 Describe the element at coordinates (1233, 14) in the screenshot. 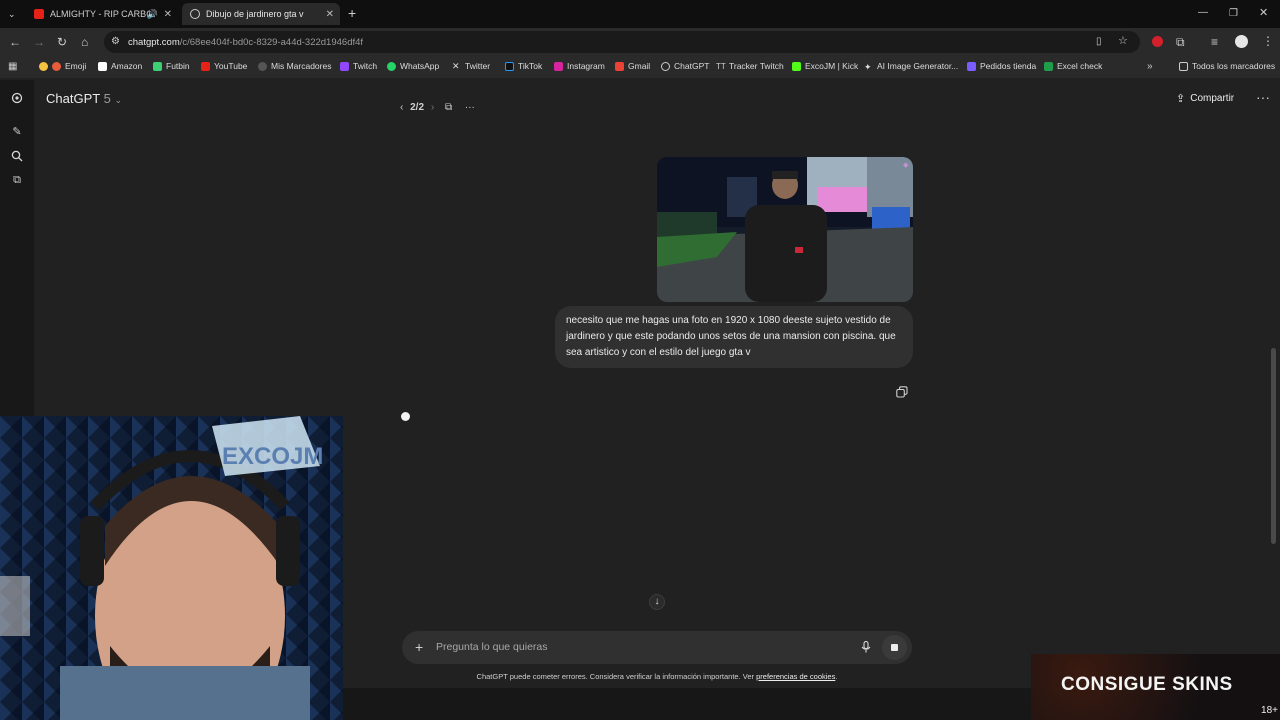

I see `restore-icon: ❐` at that location.